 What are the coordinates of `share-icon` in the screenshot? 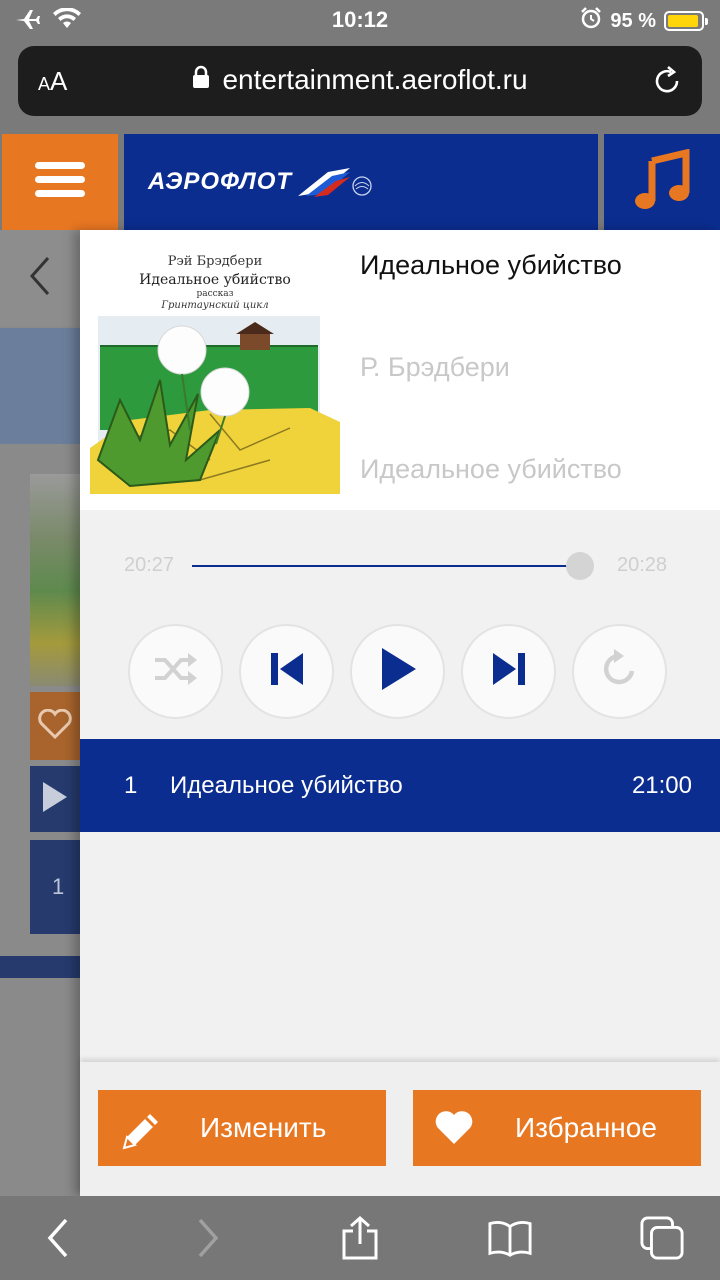 It's located at (360, 1238).